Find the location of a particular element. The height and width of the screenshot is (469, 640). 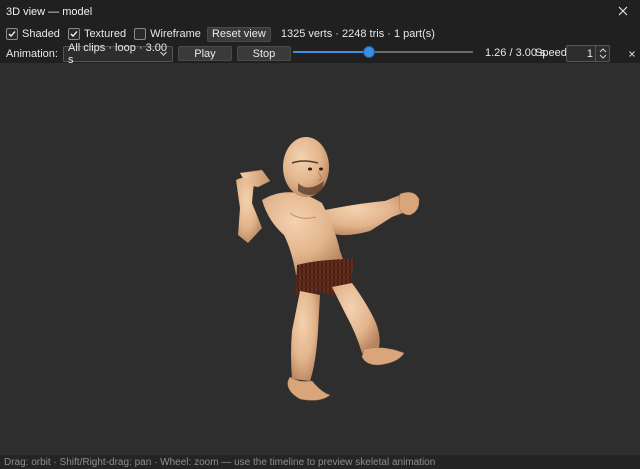

wireframe-label: Wireframe is located at coordinates (175, 34).